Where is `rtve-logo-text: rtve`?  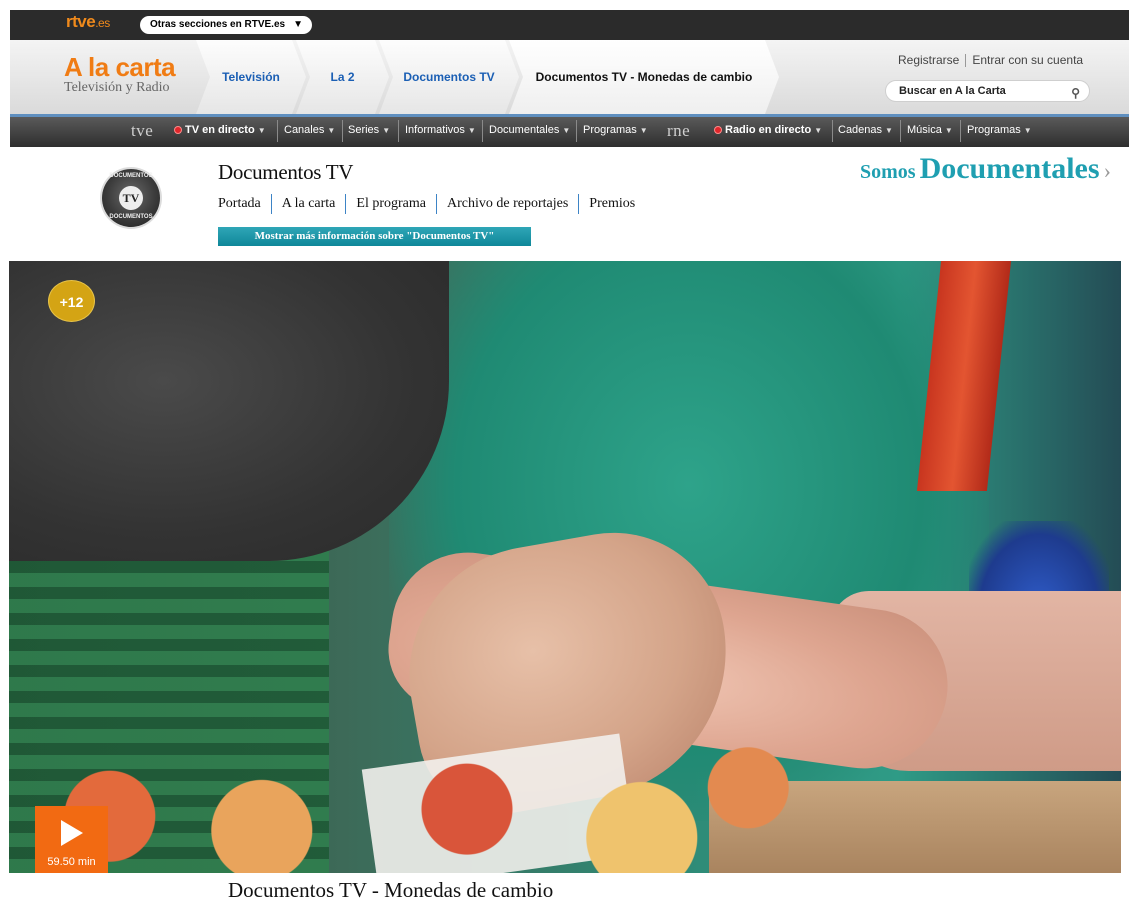 rtve-logo-text: rtve is located at coordinates (81, 21).